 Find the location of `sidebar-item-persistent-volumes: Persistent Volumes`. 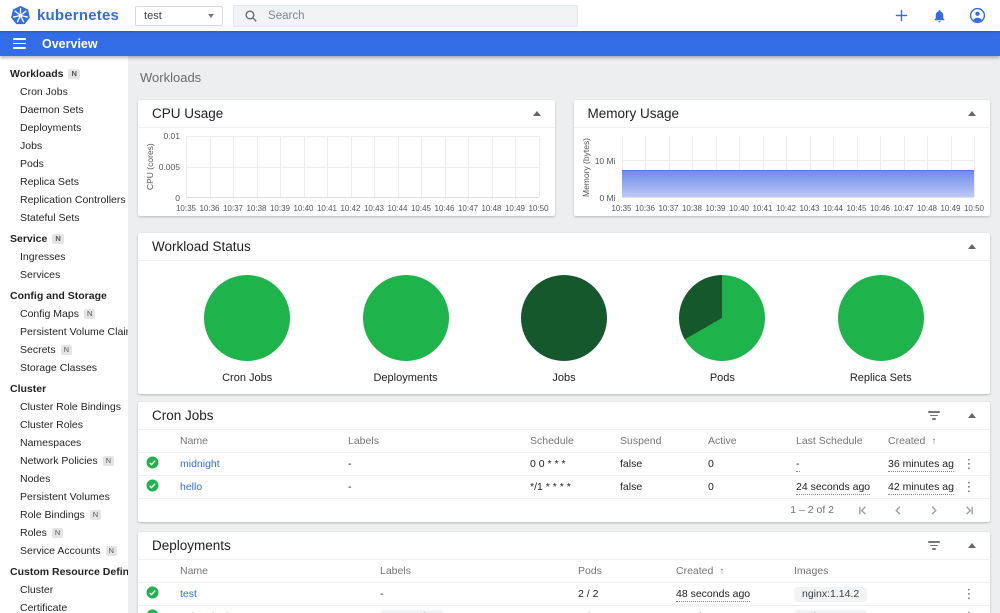

sidebar-item-persistent-volumes: Persistent Volumes is located at coordinates (64, 497).